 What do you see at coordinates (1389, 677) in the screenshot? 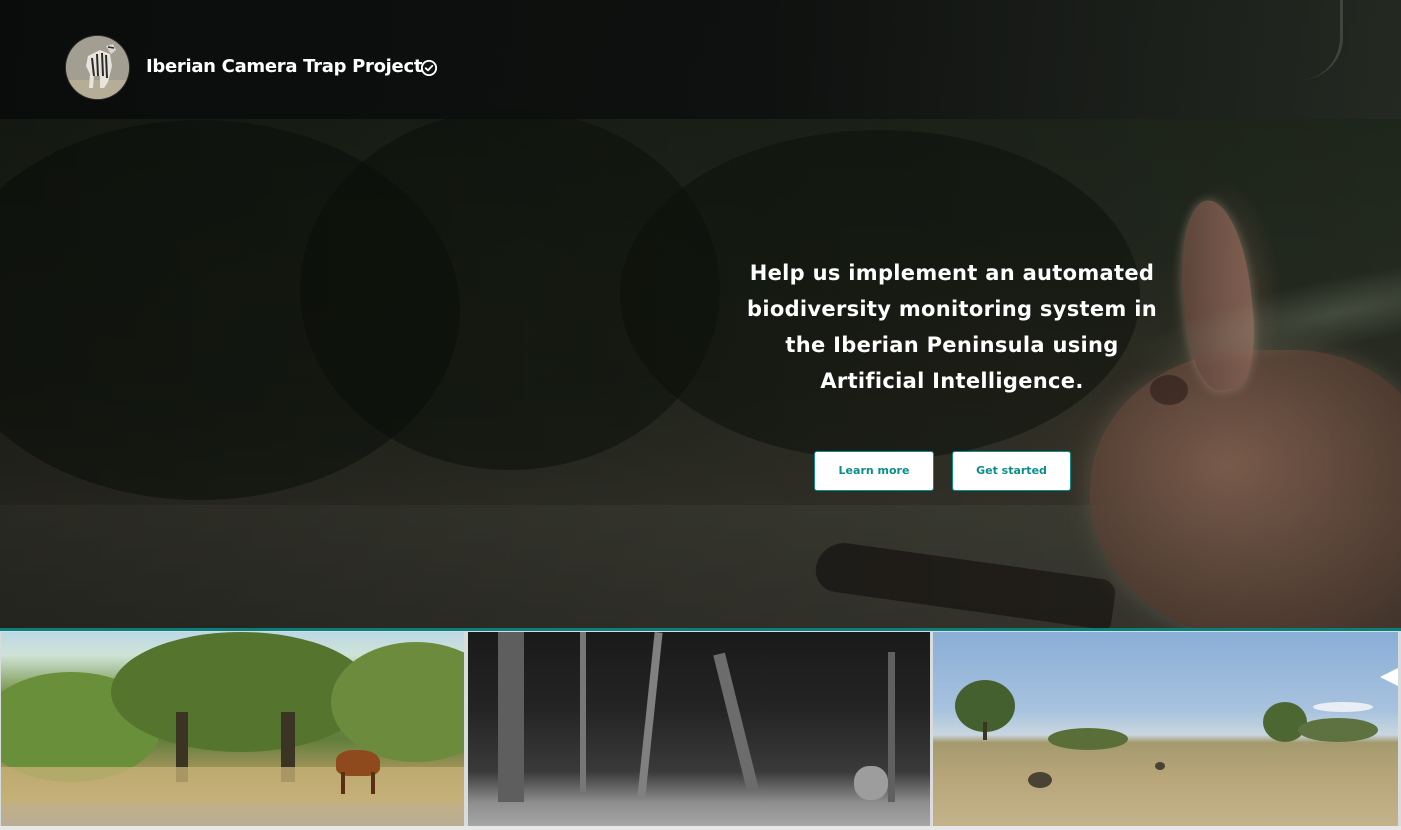
I see `chevron-left-icon` at bounding box center [1389, 677].